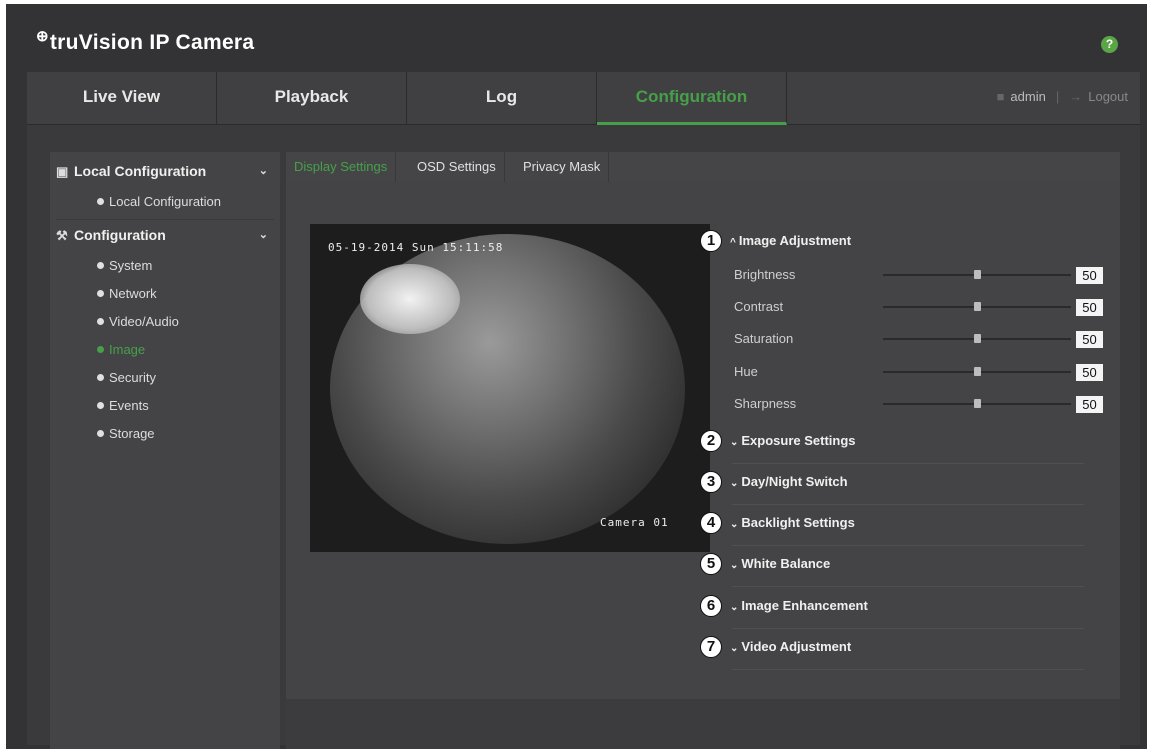 The image size is (1153, 749). What do you see at coordinates (798, 440) in the screenshot?
I see `section-label: Exposure Settings` at bounding box center [798, 440].